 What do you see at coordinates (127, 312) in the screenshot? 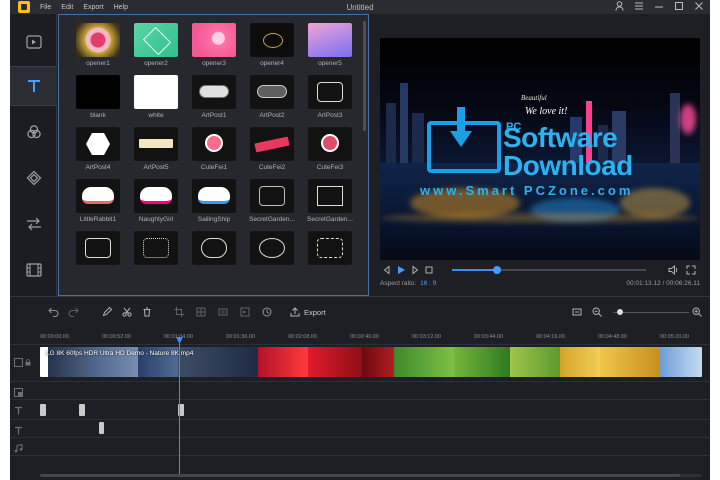
I see `split-button` at bounding box center [127, 312].